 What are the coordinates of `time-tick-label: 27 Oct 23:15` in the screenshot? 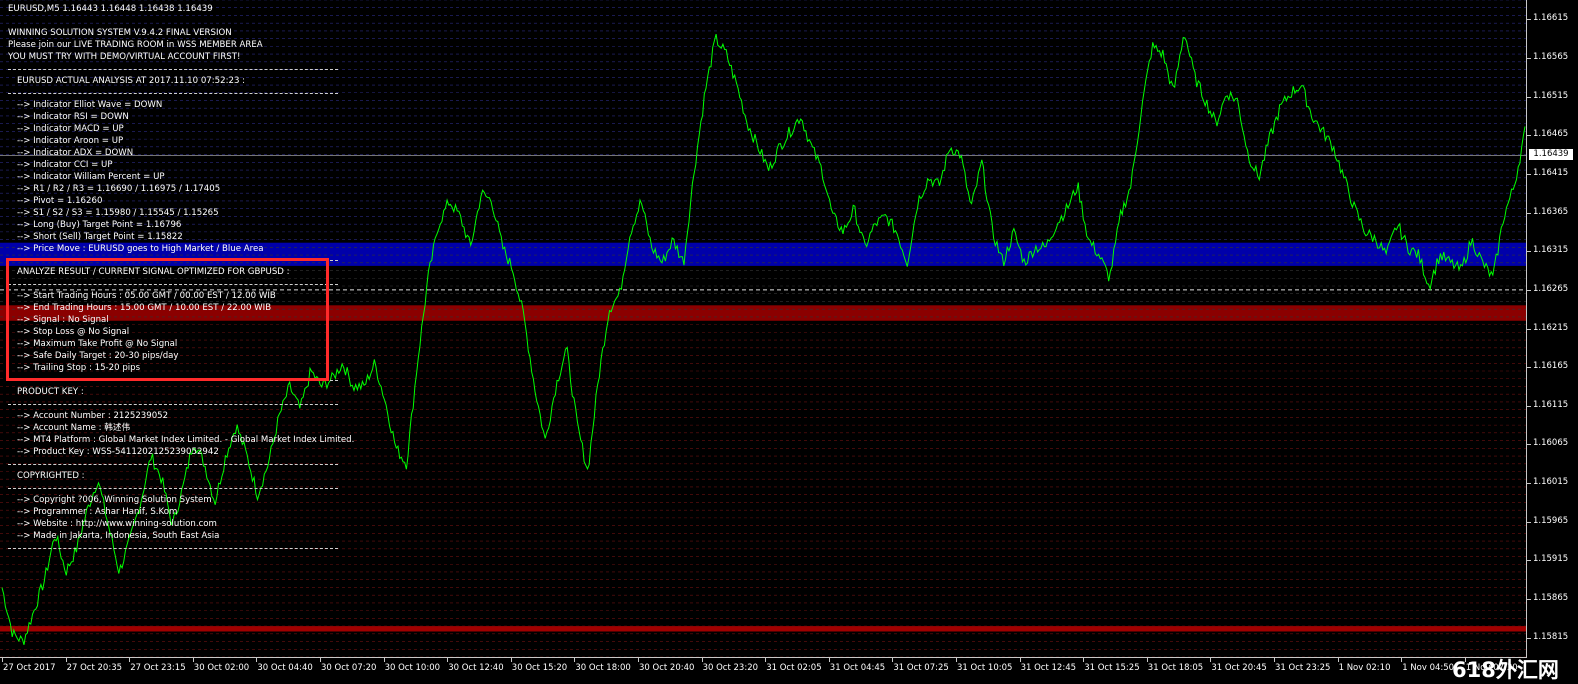 It's located at (158, 668).